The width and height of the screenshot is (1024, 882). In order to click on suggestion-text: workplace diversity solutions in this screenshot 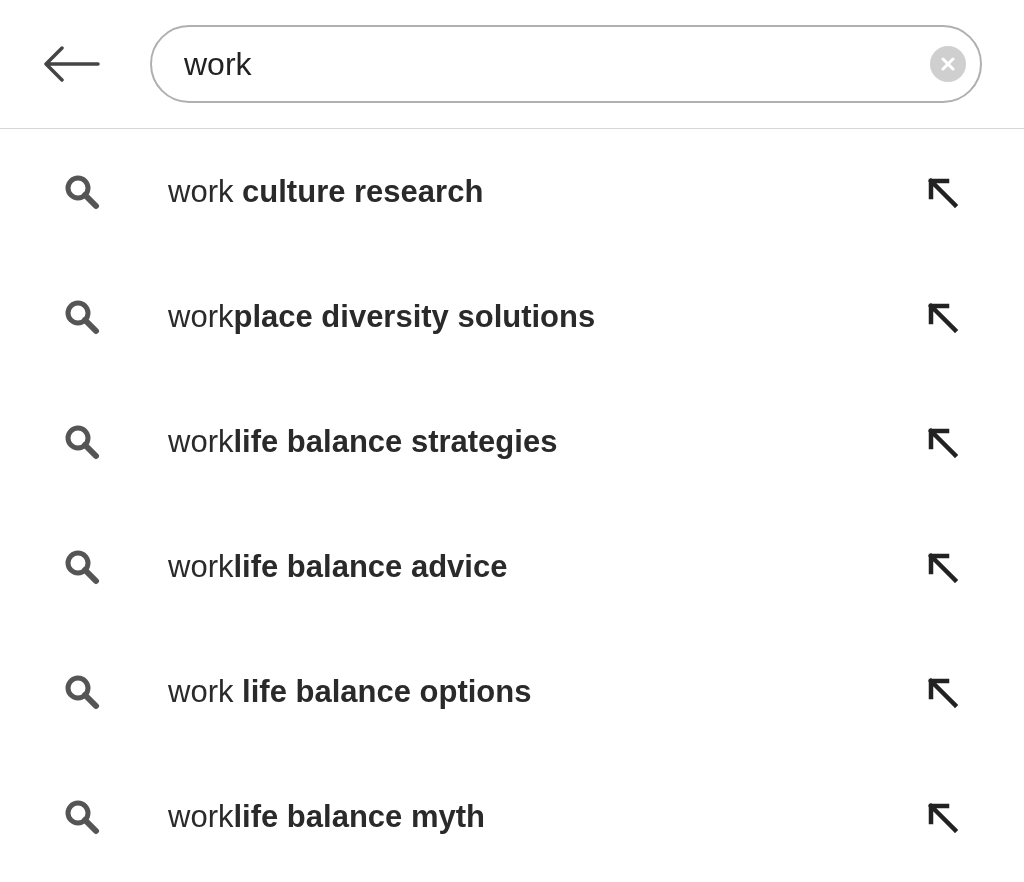, I will do `click(382, 316)`.